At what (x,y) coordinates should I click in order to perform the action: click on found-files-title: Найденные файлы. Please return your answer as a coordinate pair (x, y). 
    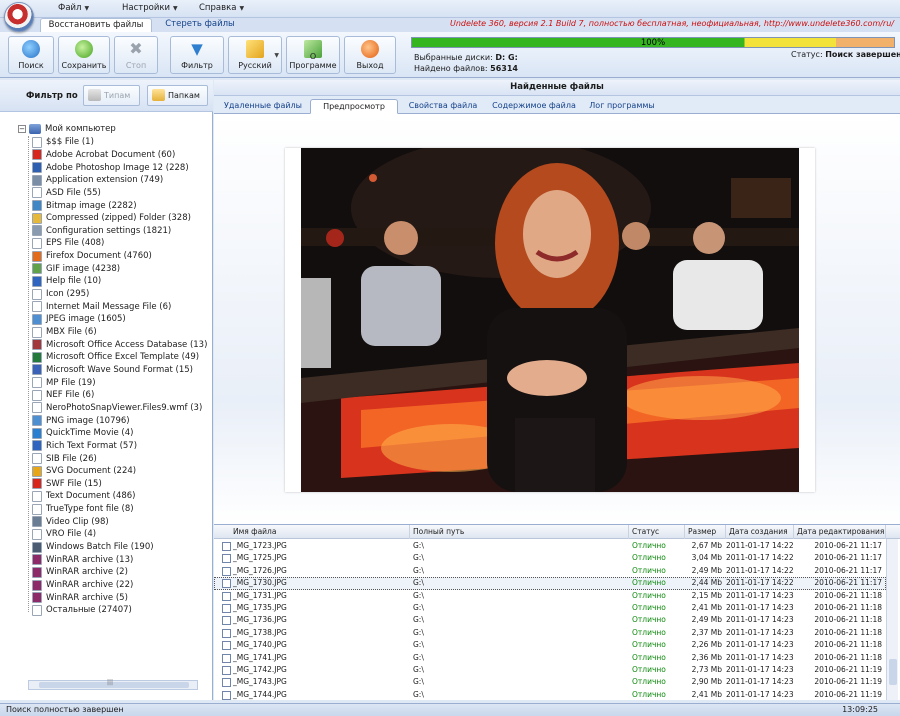
    Looking at the image, I should click on (557, 88).